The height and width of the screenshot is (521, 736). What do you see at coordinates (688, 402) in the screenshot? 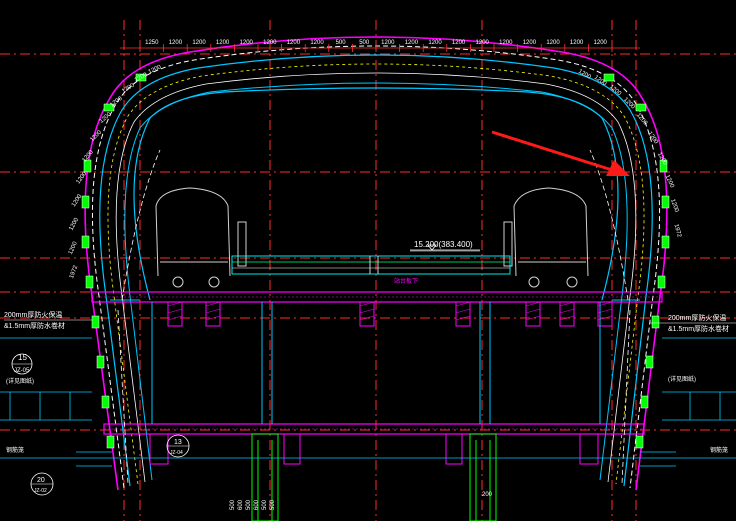
I see `right-platform-area` at bounding box center [688, 402].